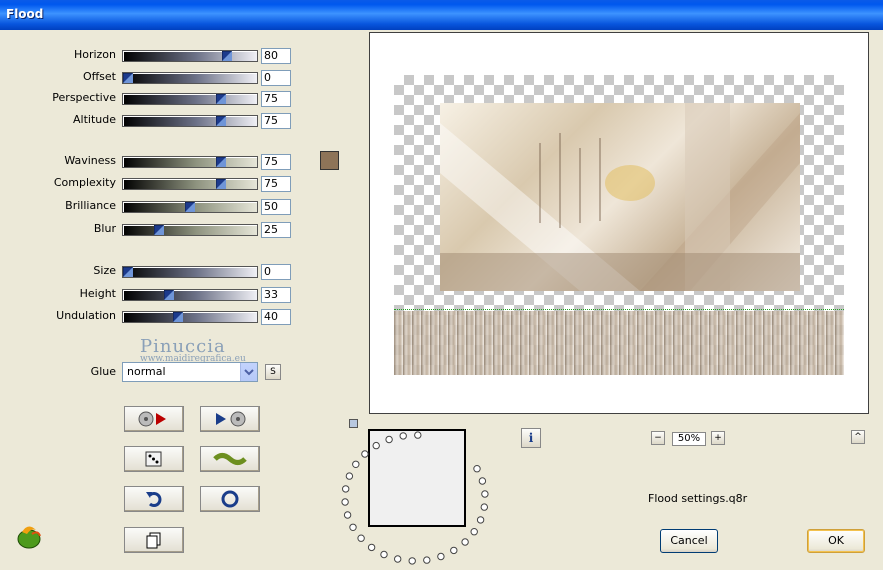  I want to click on collapse-button: ^, so click(858, 437).